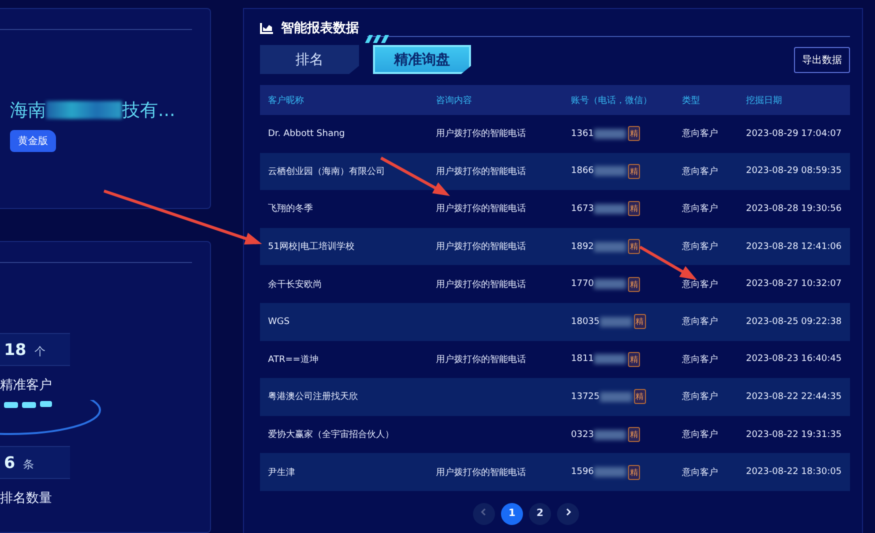 This screenshot has height=533, width=875. I want to click on table-cell: 13725, so click(585, 397).